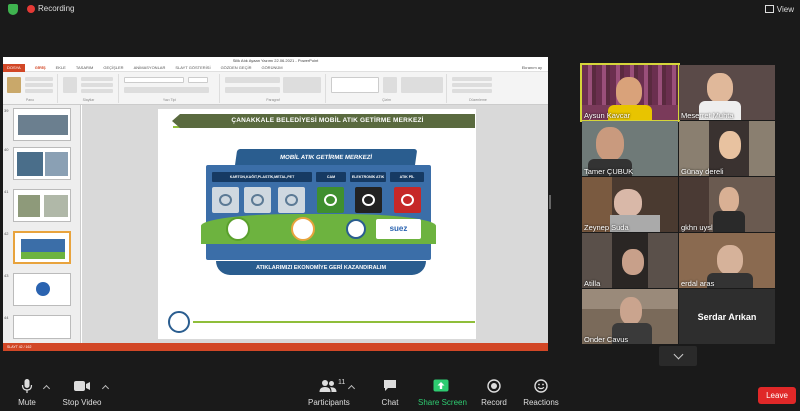 The image size is (800, 411). Describe the element at coordinates (785, 9) in the screenshot. I see `view-label: View` at that location.